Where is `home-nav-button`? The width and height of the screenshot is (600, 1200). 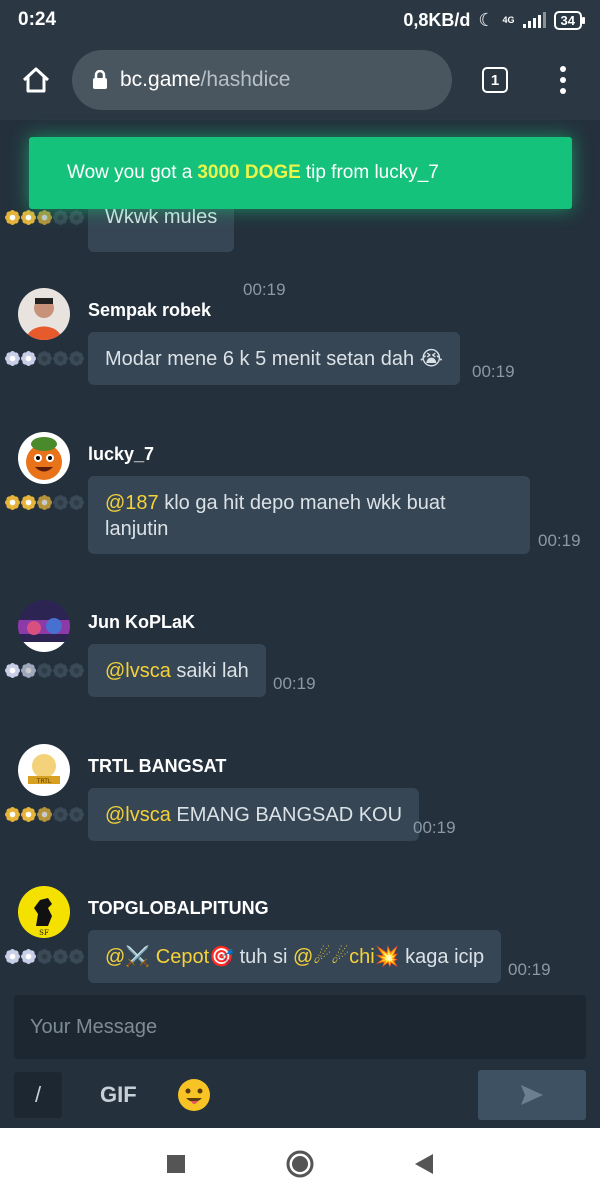
home-nav-button is located at coordinates (300, 1164).